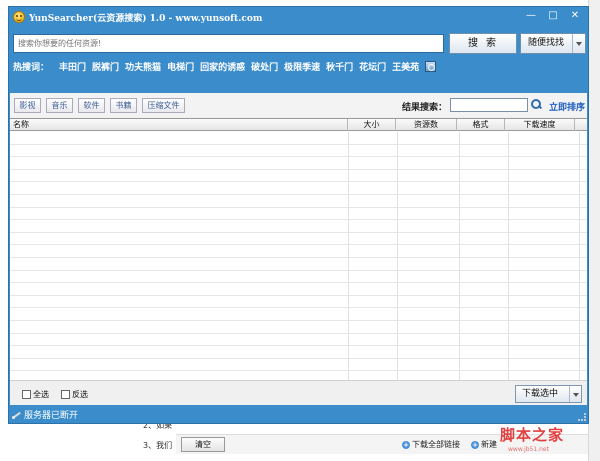 Image resolution: width=600 pixels, height=461 pixels. I want to click on refresh-icon, so click(431, 66).